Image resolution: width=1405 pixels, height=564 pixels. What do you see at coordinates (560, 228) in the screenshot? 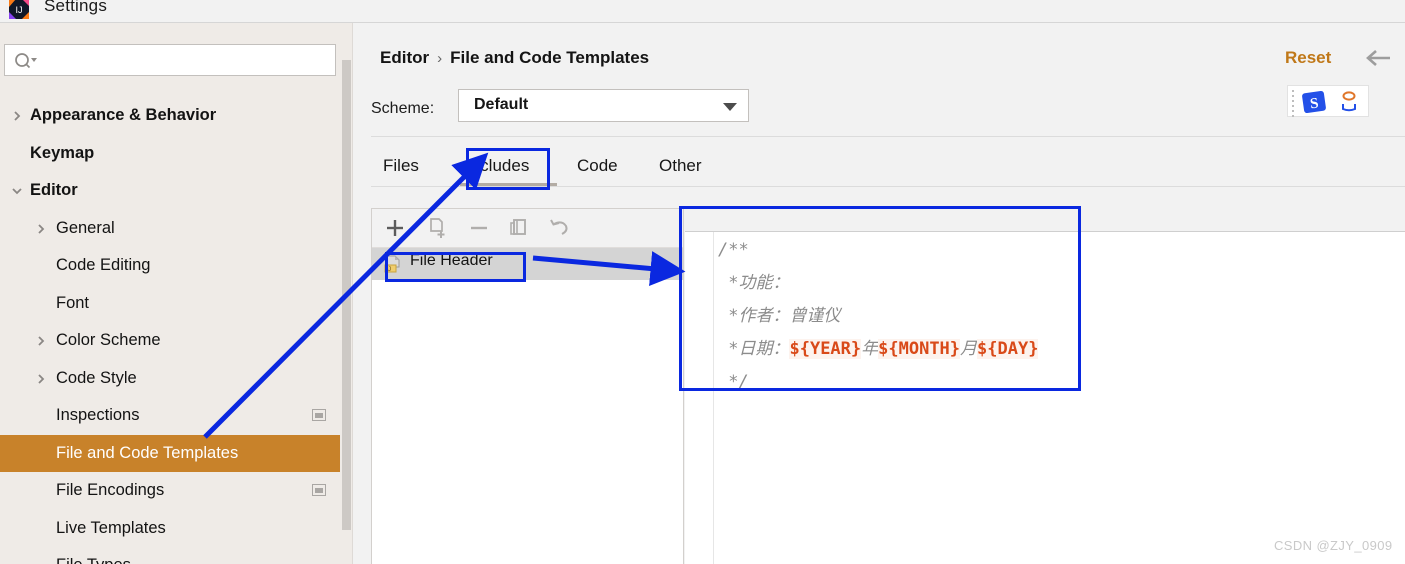
I see `reset-template-button` at bounding box center [560, 228].